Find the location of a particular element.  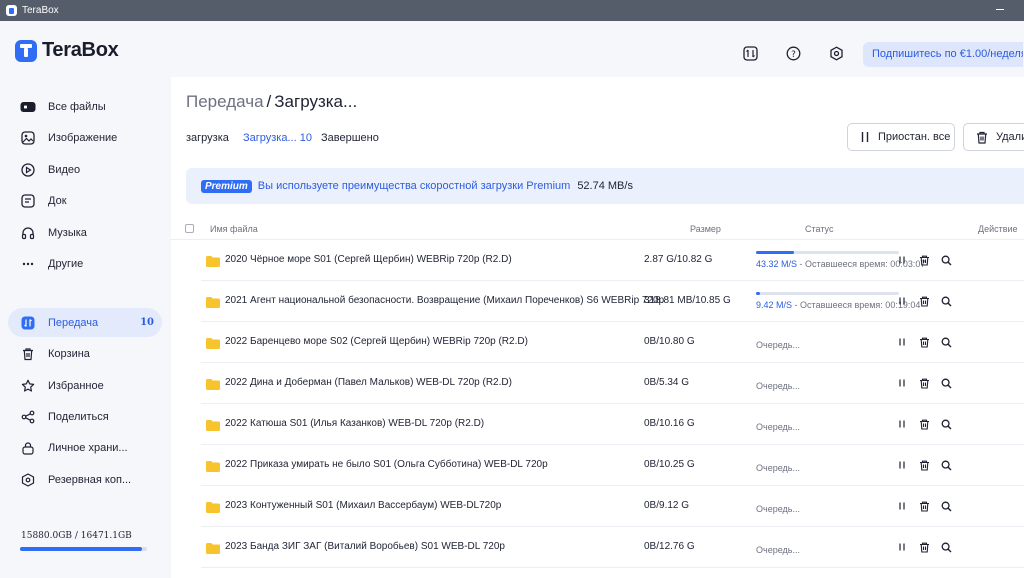

star-icon is located at coordinates (28, 386).